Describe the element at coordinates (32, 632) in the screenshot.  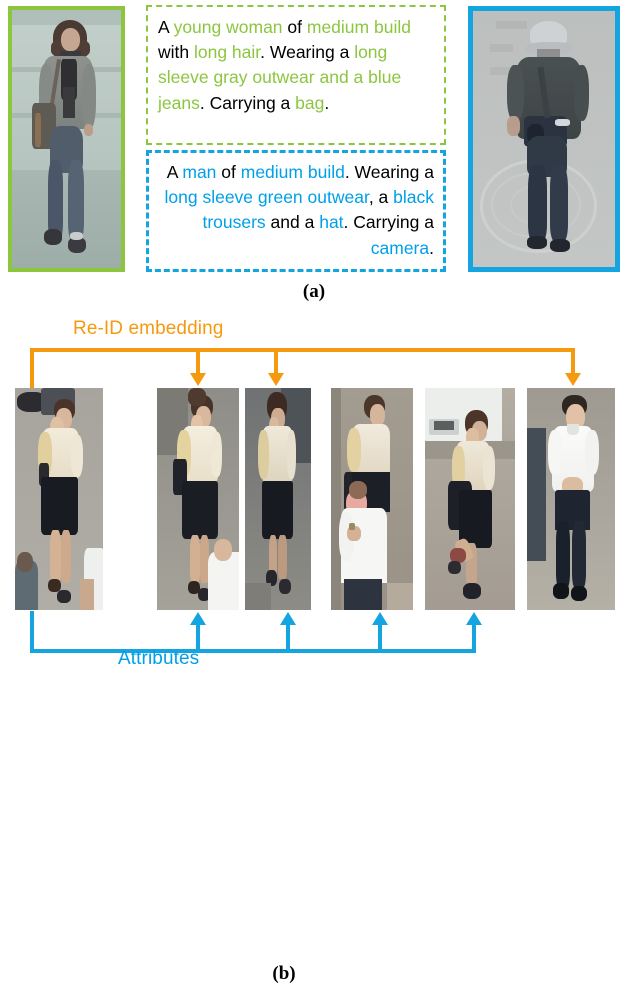
I see `attributes-bracket-stem-query` at that location.